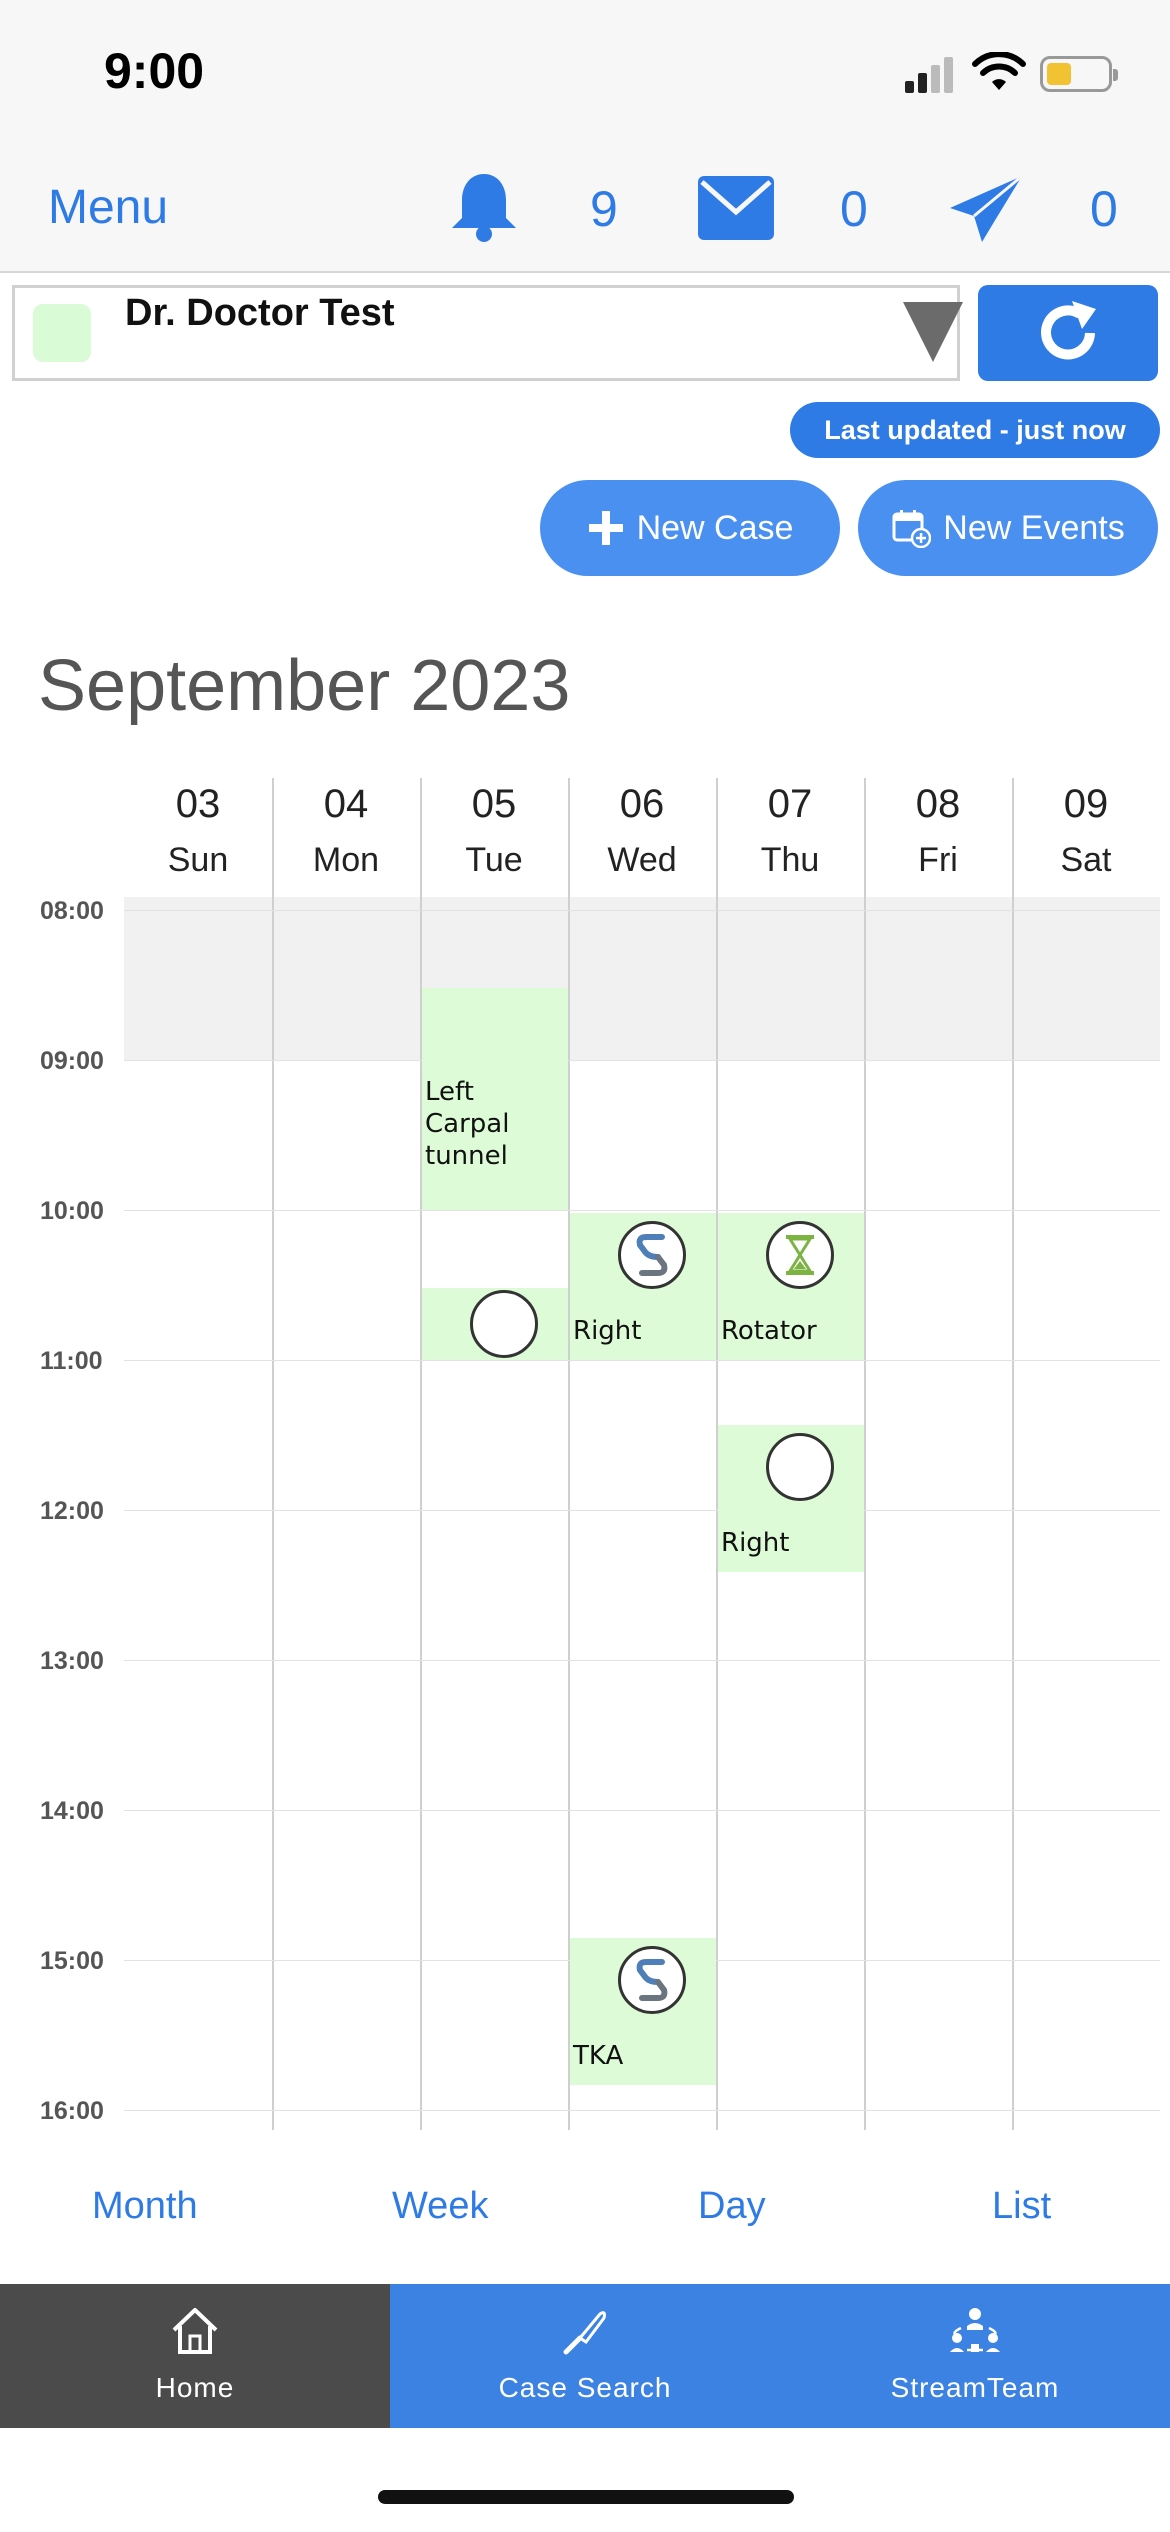 The image size is (1170, 2532). I want to click on day-number: 05, so click(494, 804).